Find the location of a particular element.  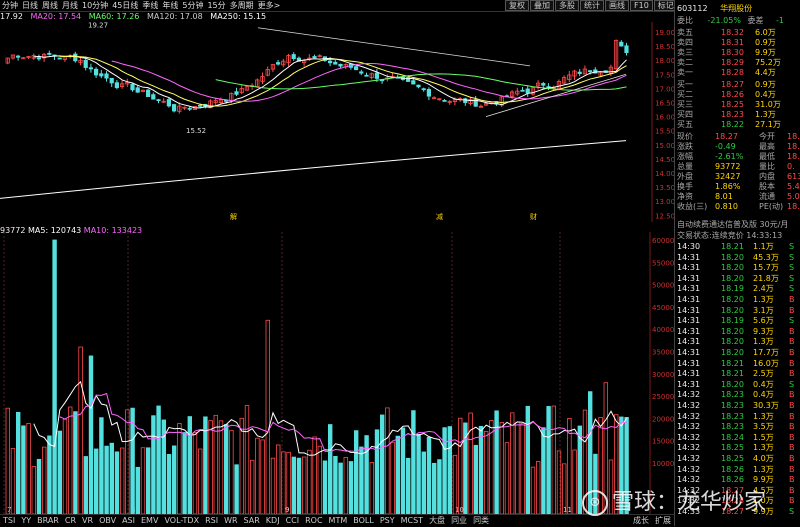

ask-row: 卖三 18.30 9.9万 is located at coordinates (738, 53).